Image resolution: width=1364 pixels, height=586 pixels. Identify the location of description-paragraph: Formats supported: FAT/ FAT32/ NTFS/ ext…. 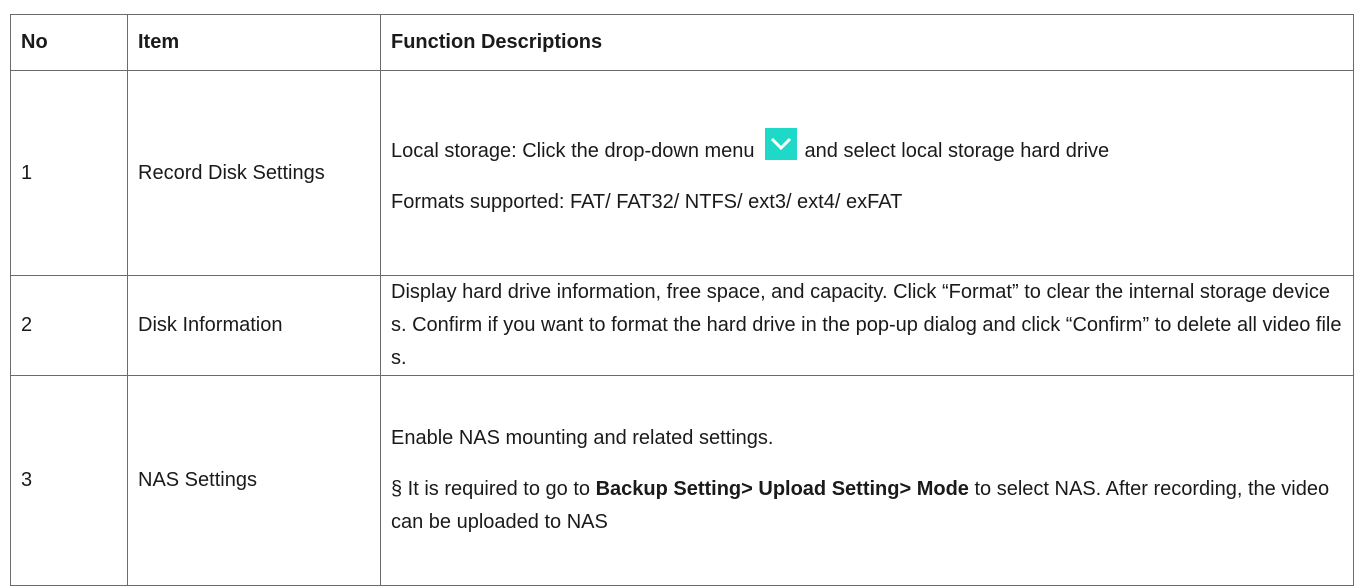
(647, 201).